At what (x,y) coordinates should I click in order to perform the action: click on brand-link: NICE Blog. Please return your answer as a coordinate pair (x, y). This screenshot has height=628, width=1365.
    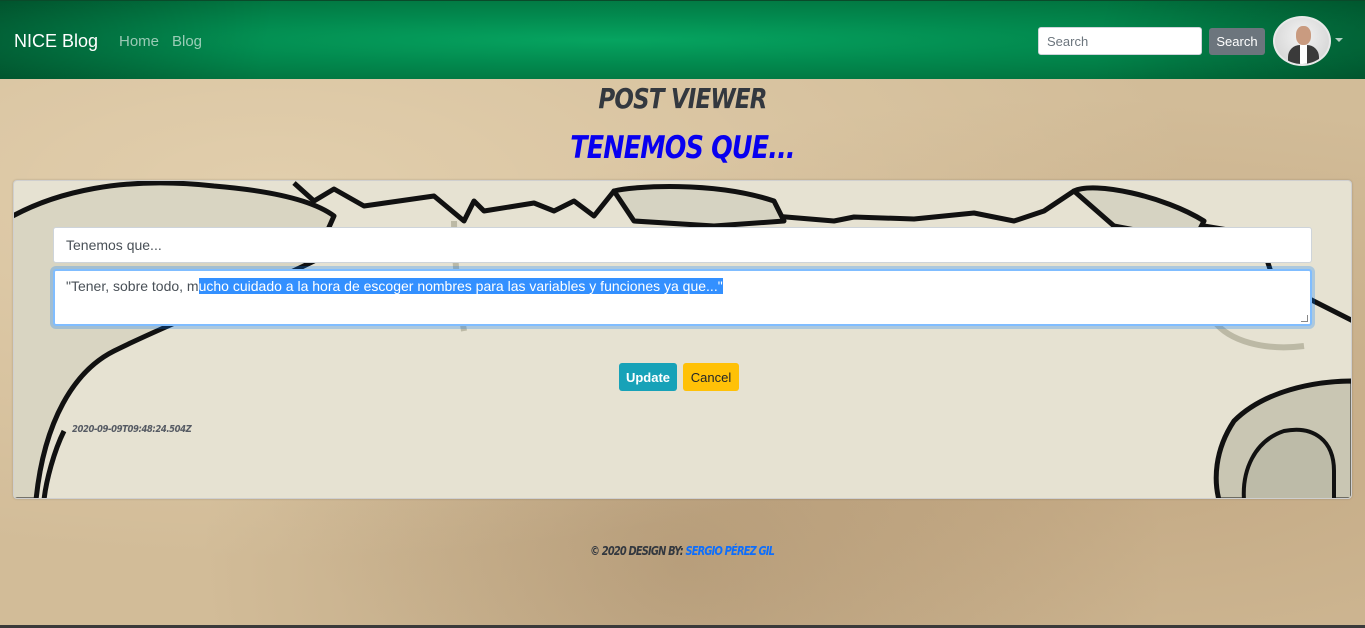
    Looking at the image, I should click on (56, 41).